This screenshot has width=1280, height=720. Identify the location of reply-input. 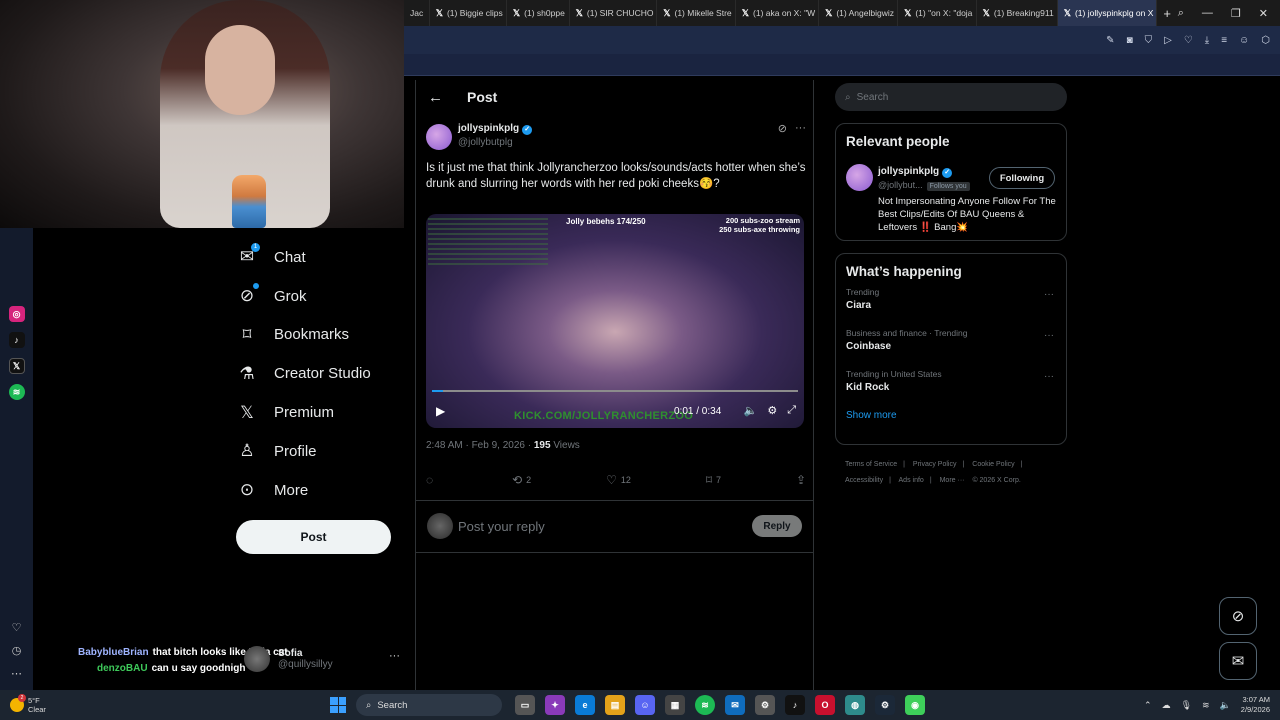
(598, 526).